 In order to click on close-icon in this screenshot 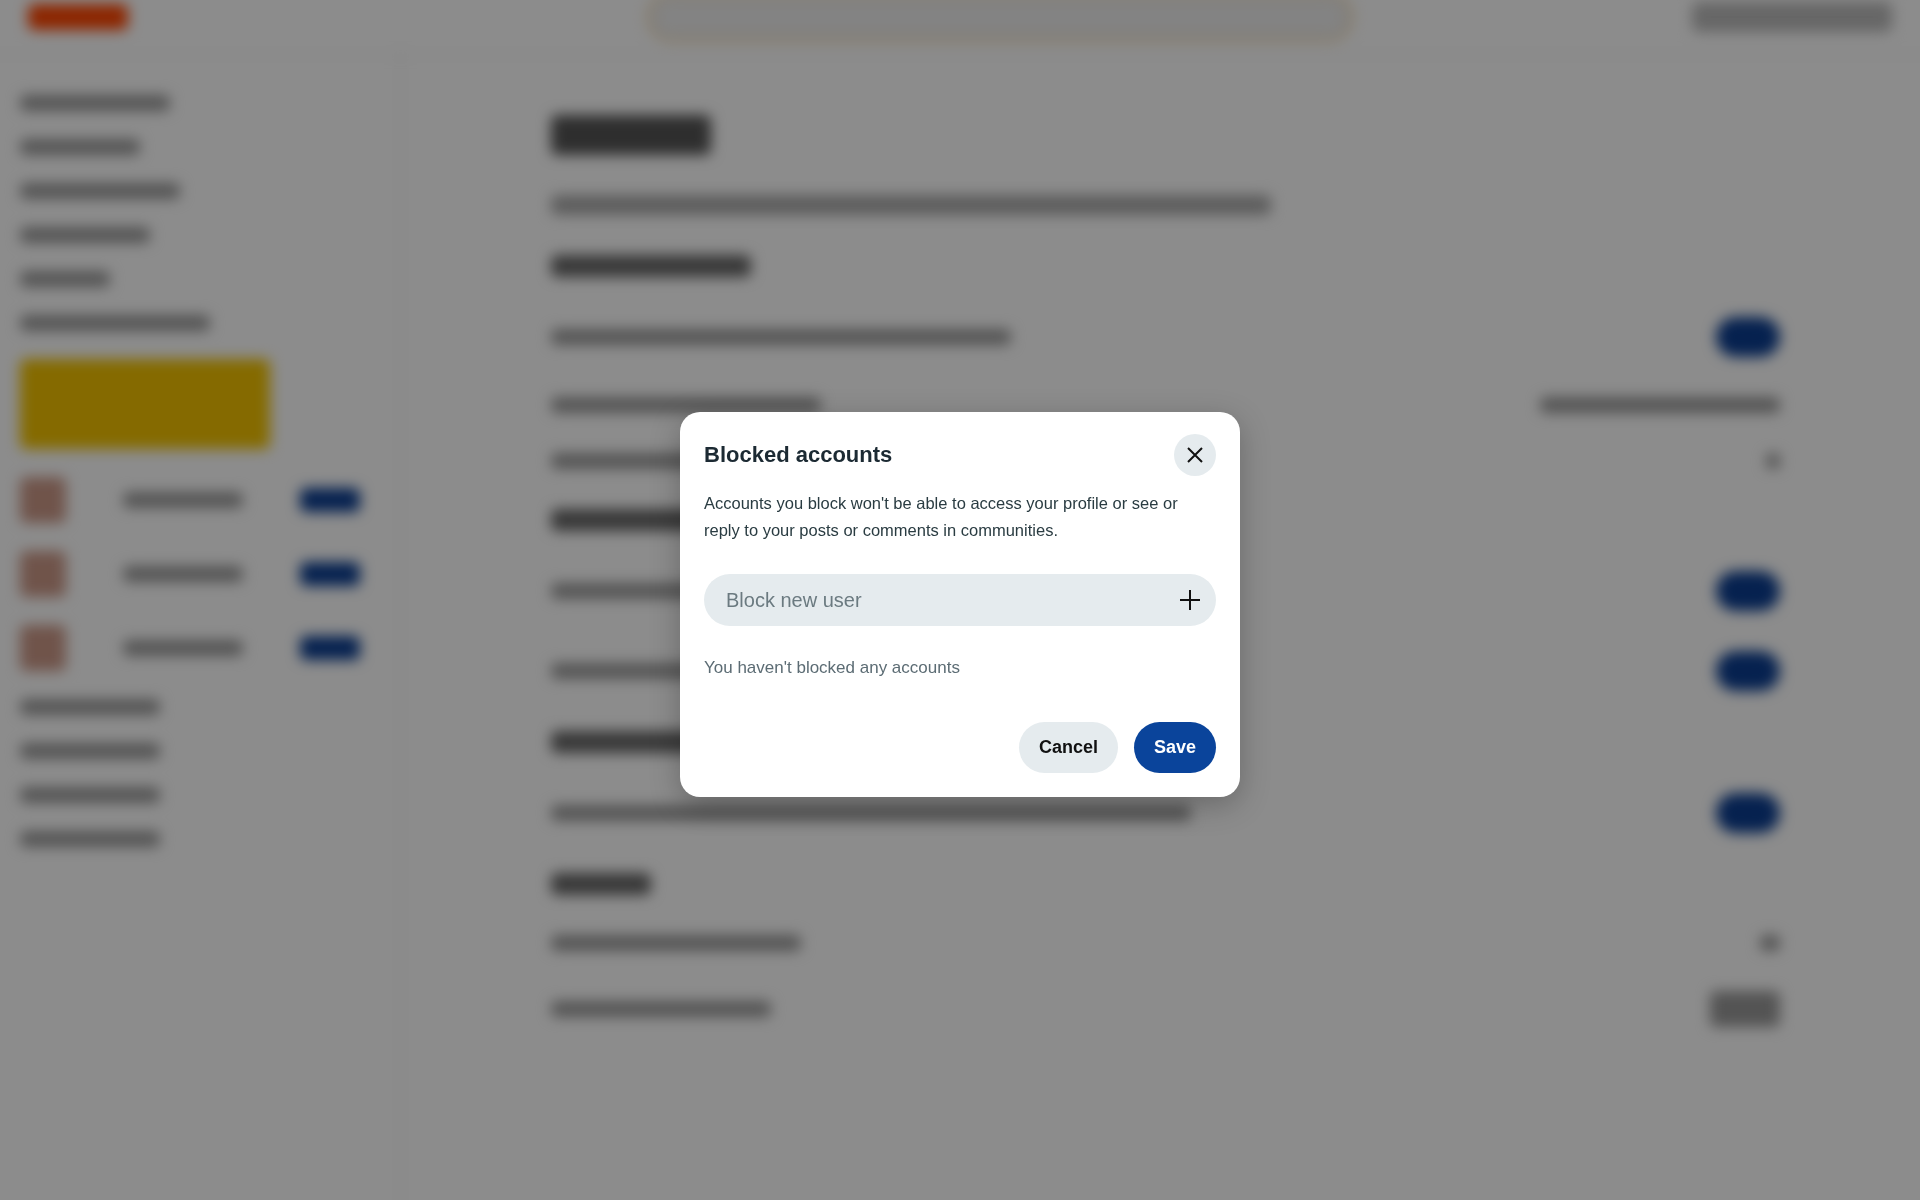, I will do `click(1195, 455)`.